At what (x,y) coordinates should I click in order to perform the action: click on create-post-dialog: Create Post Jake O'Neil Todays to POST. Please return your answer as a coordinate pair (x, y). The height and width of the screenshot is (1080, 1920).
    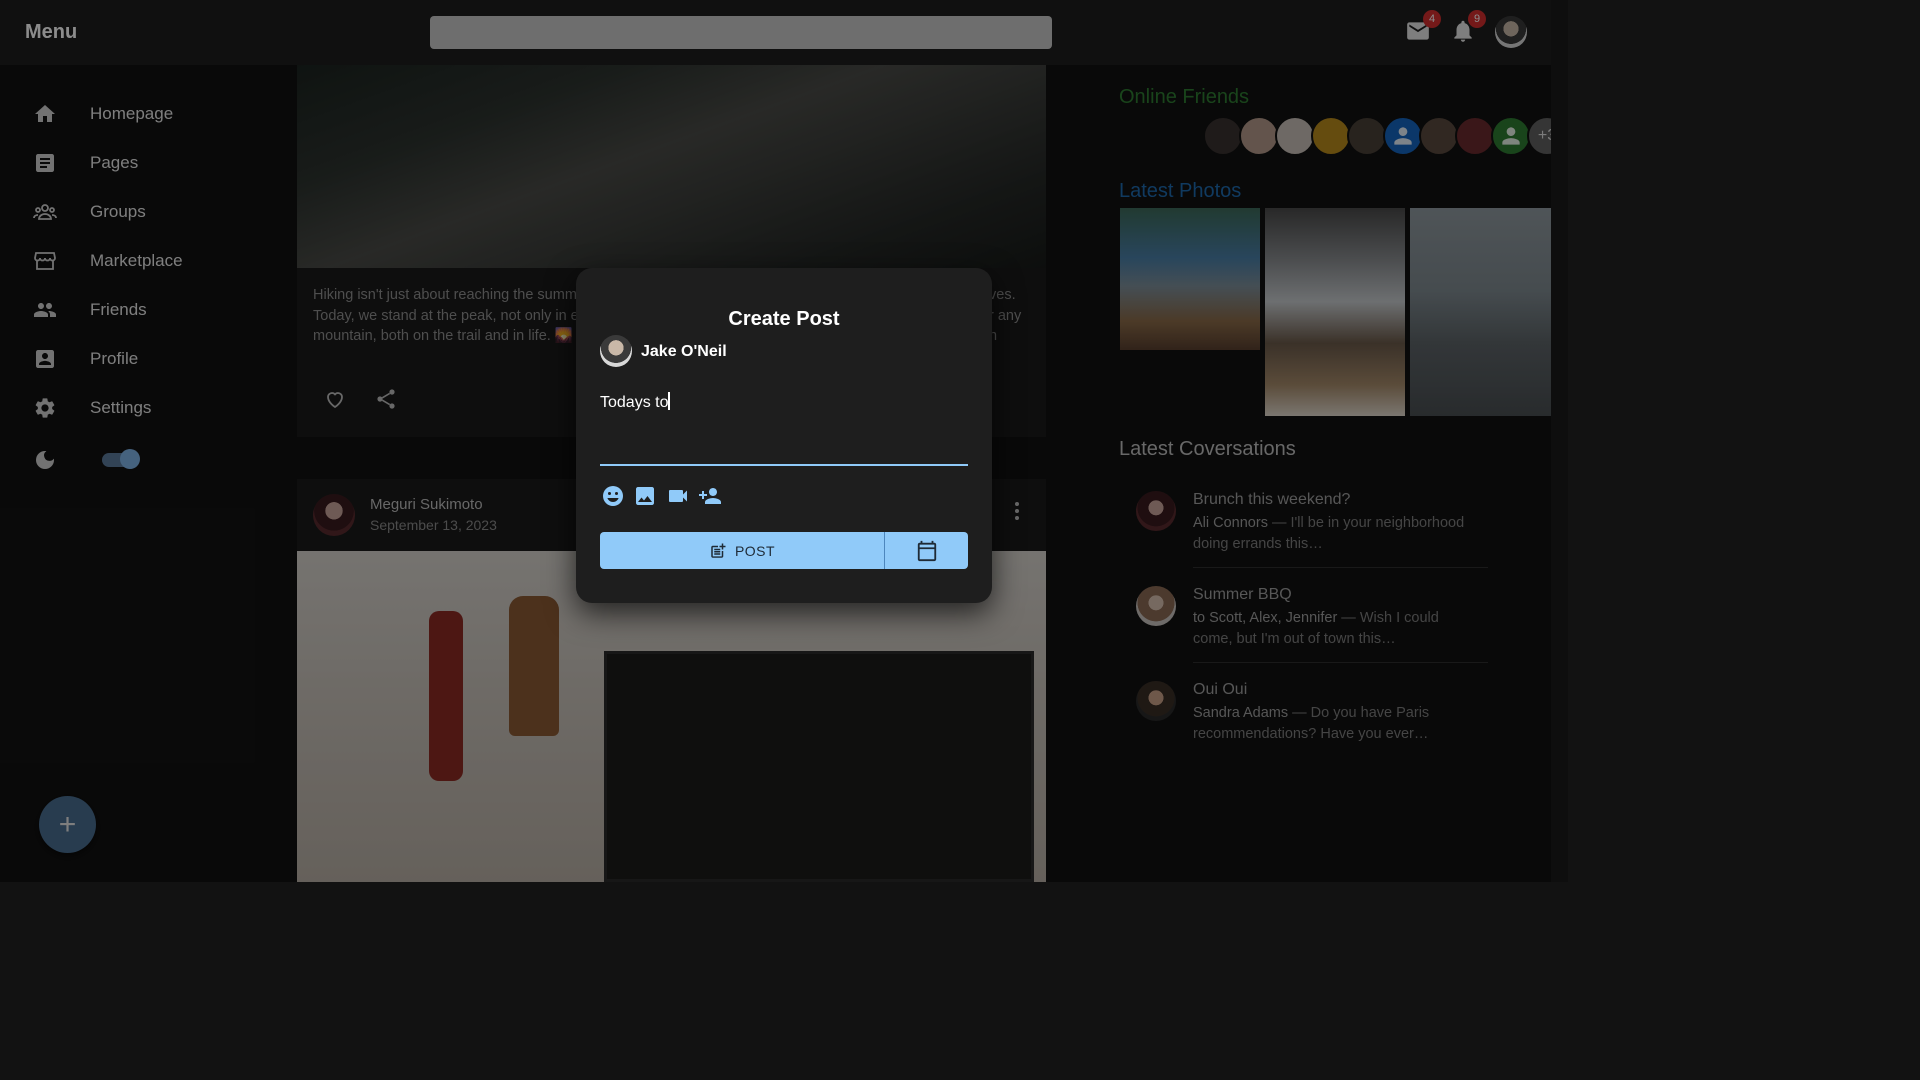
    Looking at the image, I should click on (784, 435).